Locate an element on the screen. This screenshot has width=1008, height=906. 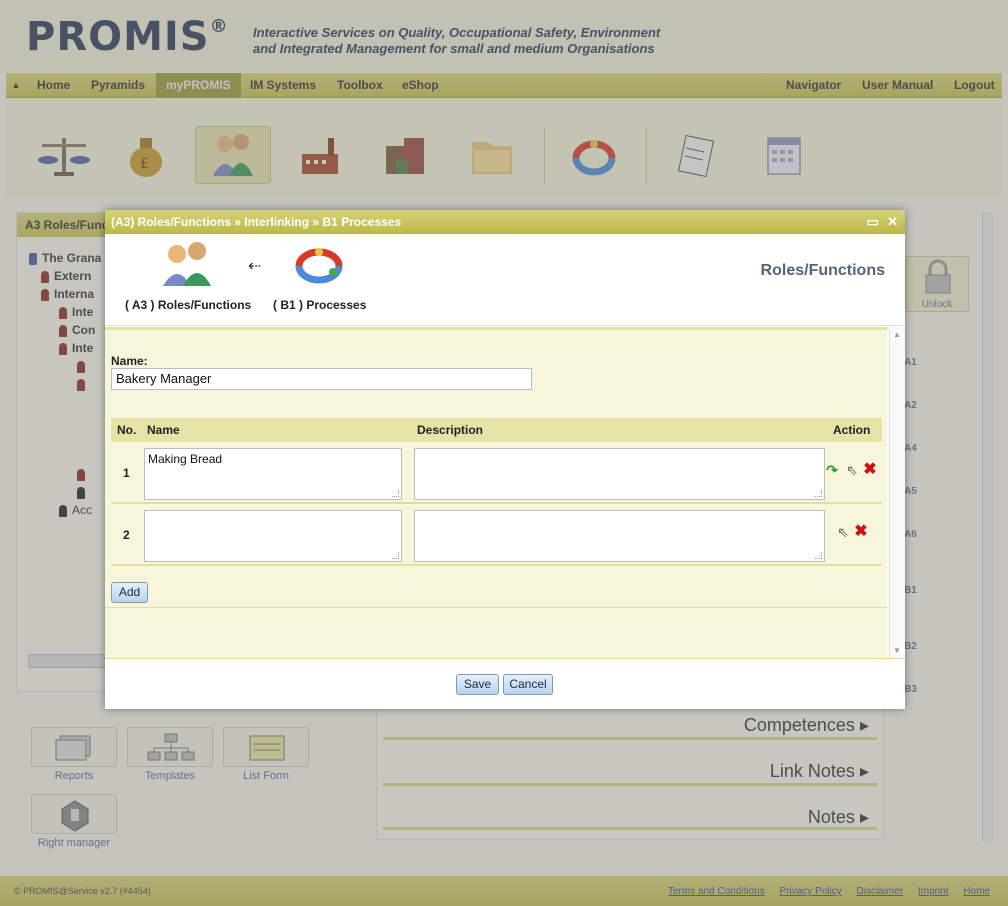
row-number: 2 is located at coordinates (126, 535).